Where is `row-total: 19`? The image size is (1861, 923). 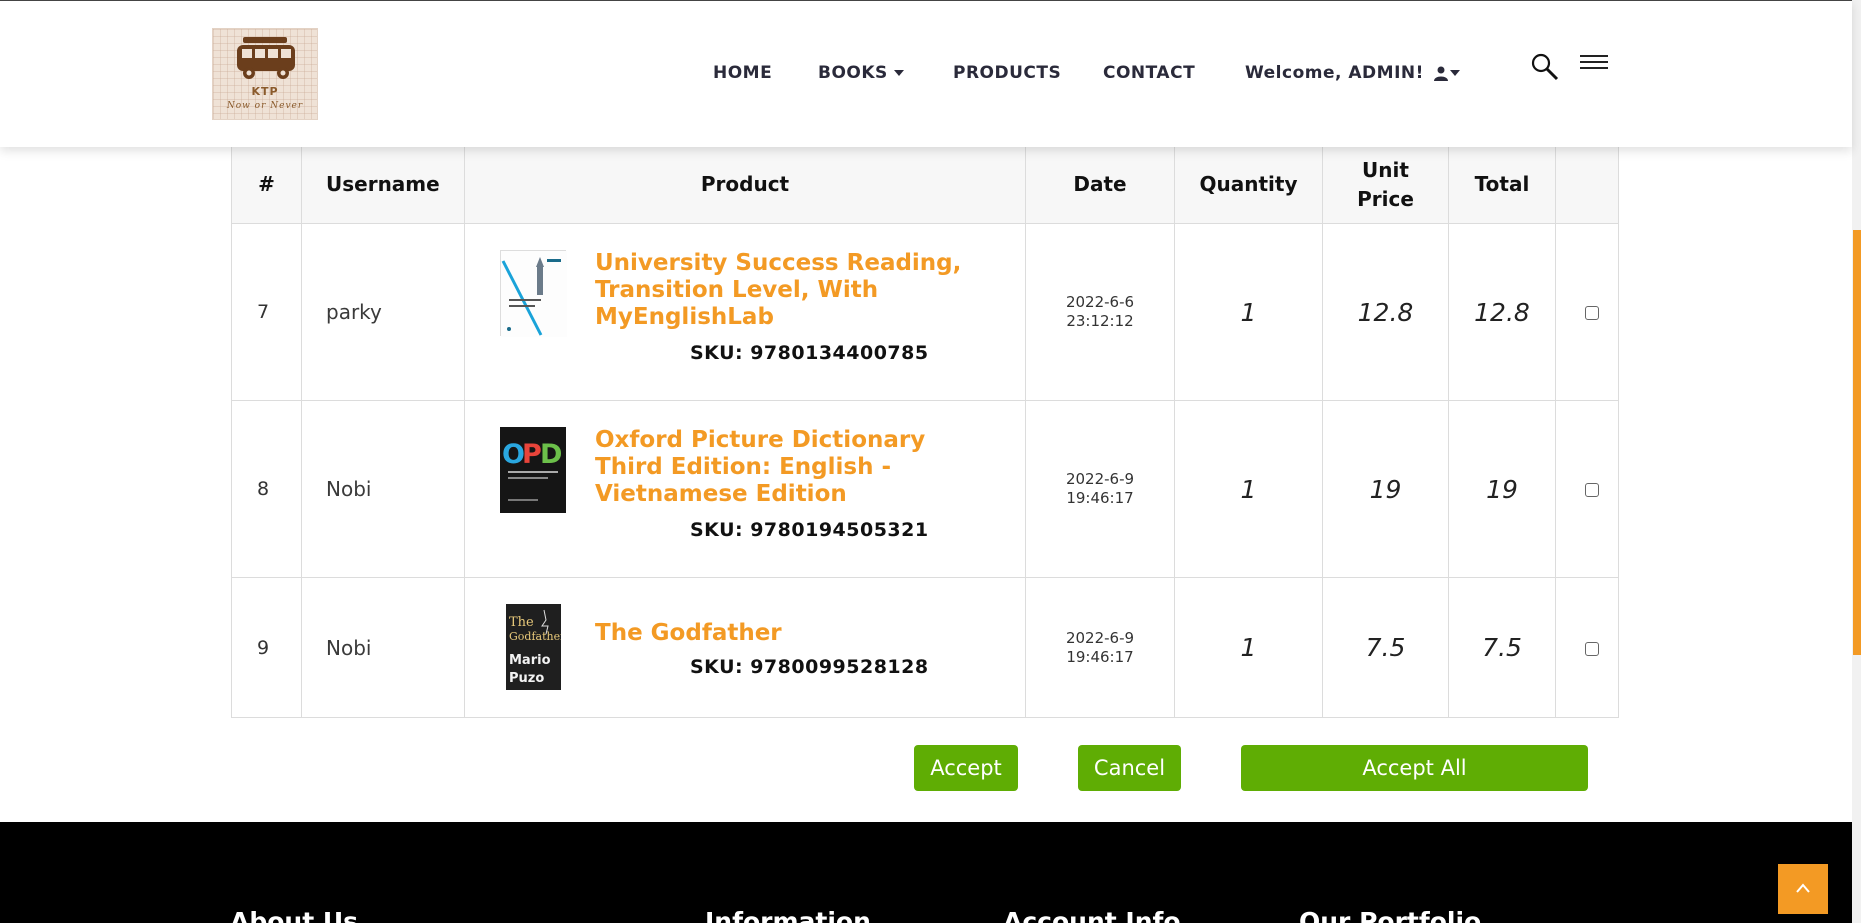 row-total: 19 is located at coordinates (1502, 489).